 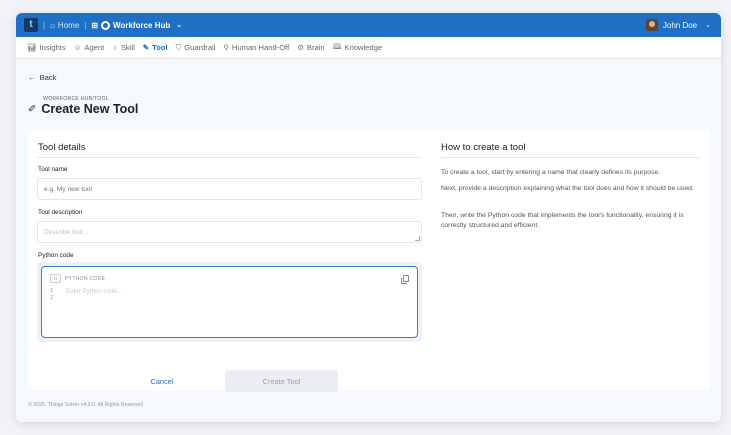 I want to click on page-title: Create New Tool, so click(x=90, y=109).